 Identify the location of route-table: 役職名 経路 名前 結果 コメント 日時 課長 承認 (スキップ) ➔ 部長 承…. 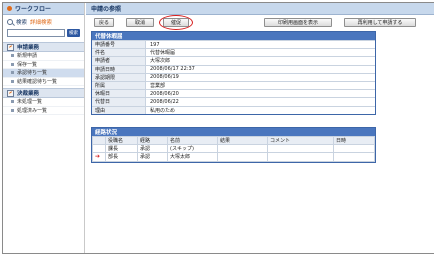
(233, 148).